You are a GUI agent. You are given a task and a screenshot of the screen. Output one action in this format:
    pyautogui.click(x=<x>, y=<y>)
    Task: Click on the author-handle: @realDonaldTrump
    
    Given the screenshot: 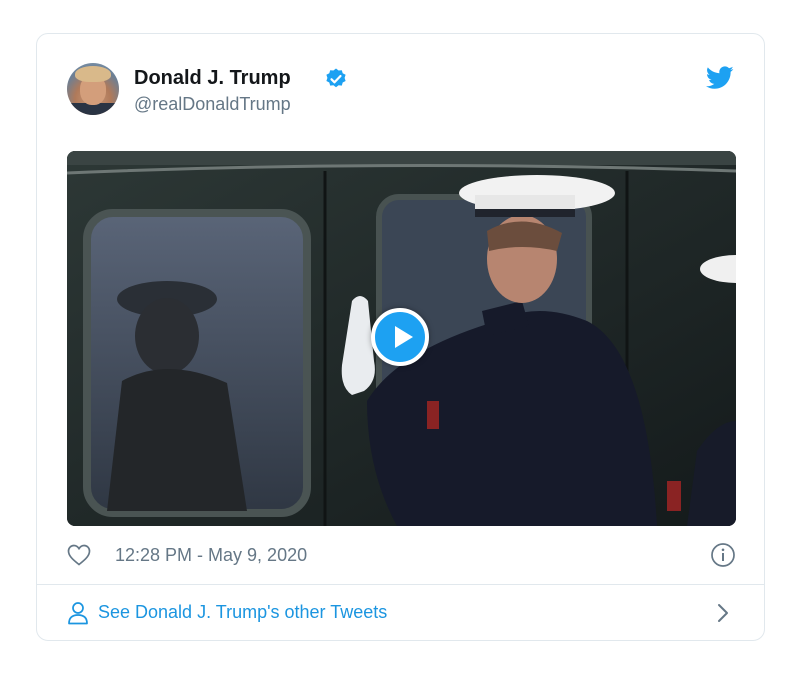 What is the action you would take?
    pyautogui.click(x=212, y=104)
    